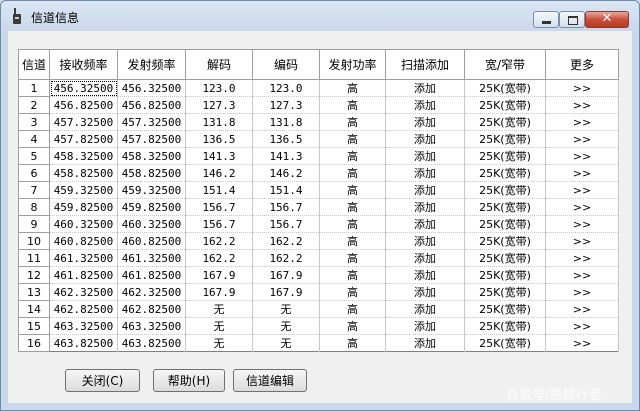  I want to click on cell-tx-frequency: 456.82500, so click(151, 105).